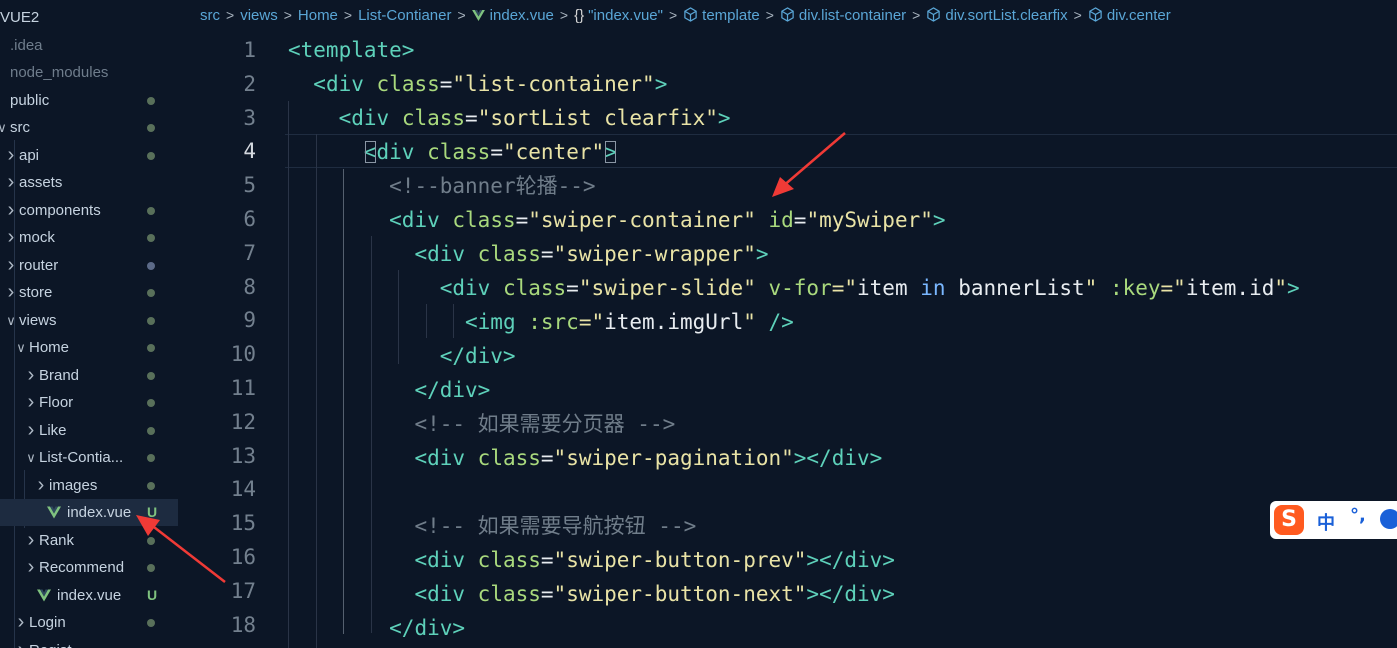  I want to click on token: <img, so click(490, 322).